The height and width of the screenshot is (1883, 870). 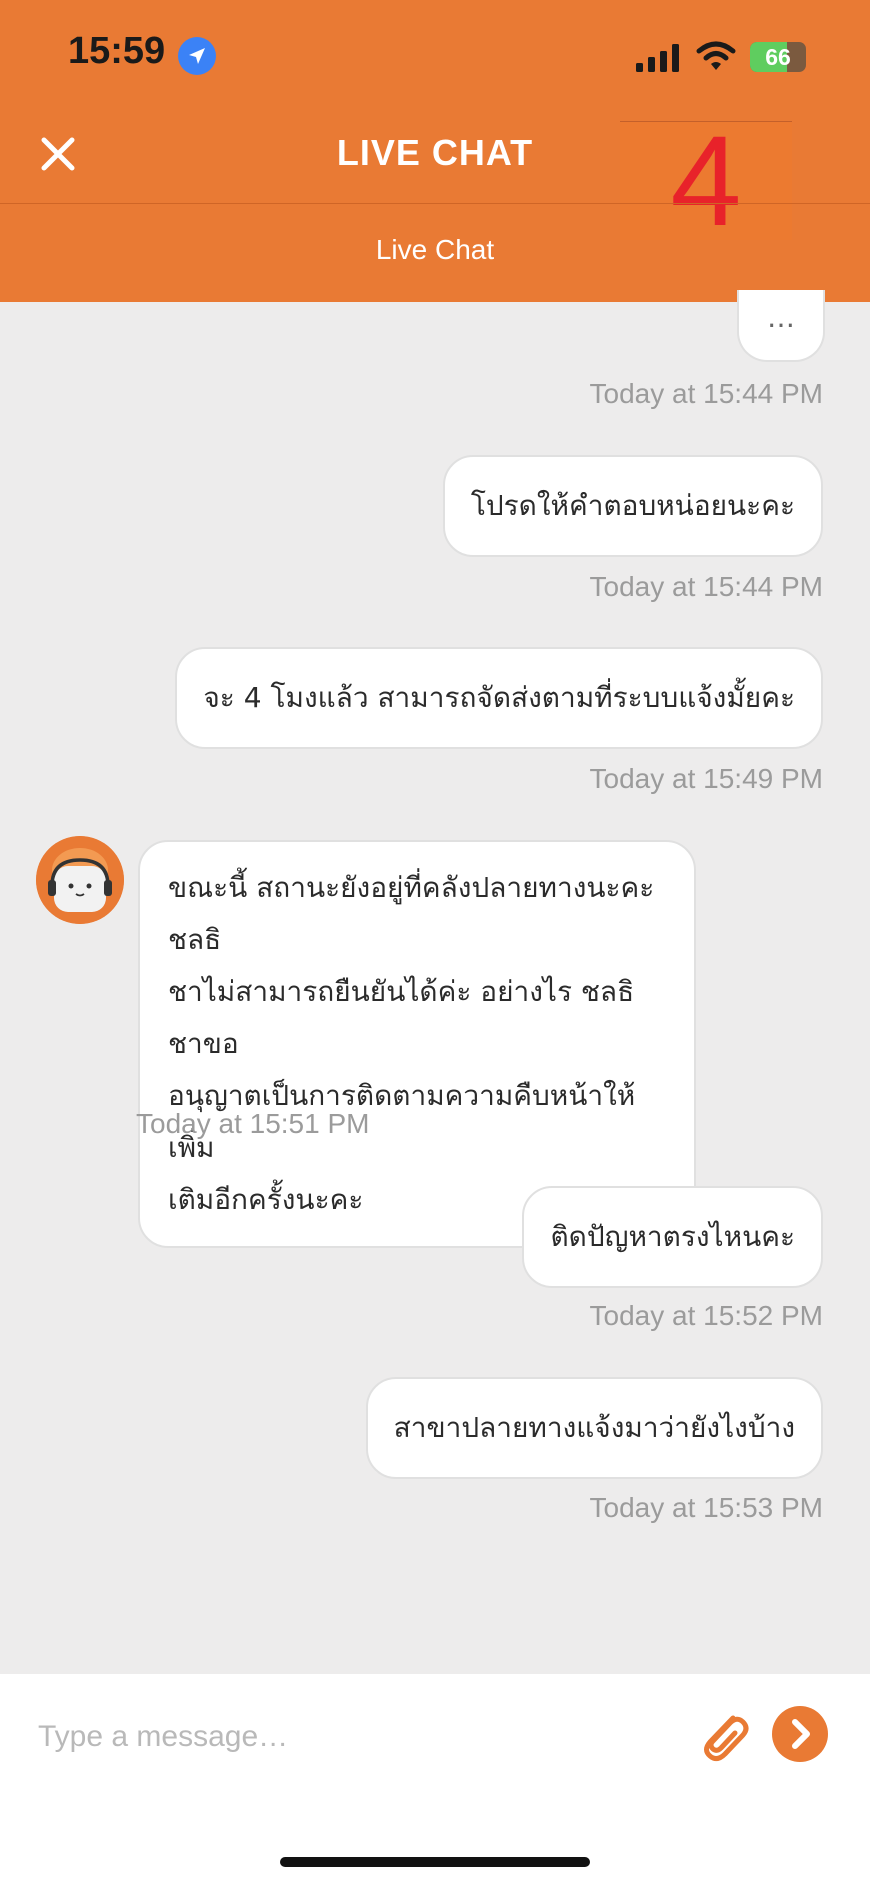 I want to click on overlay-annotation-box: 4, so click(x=706, y=182).